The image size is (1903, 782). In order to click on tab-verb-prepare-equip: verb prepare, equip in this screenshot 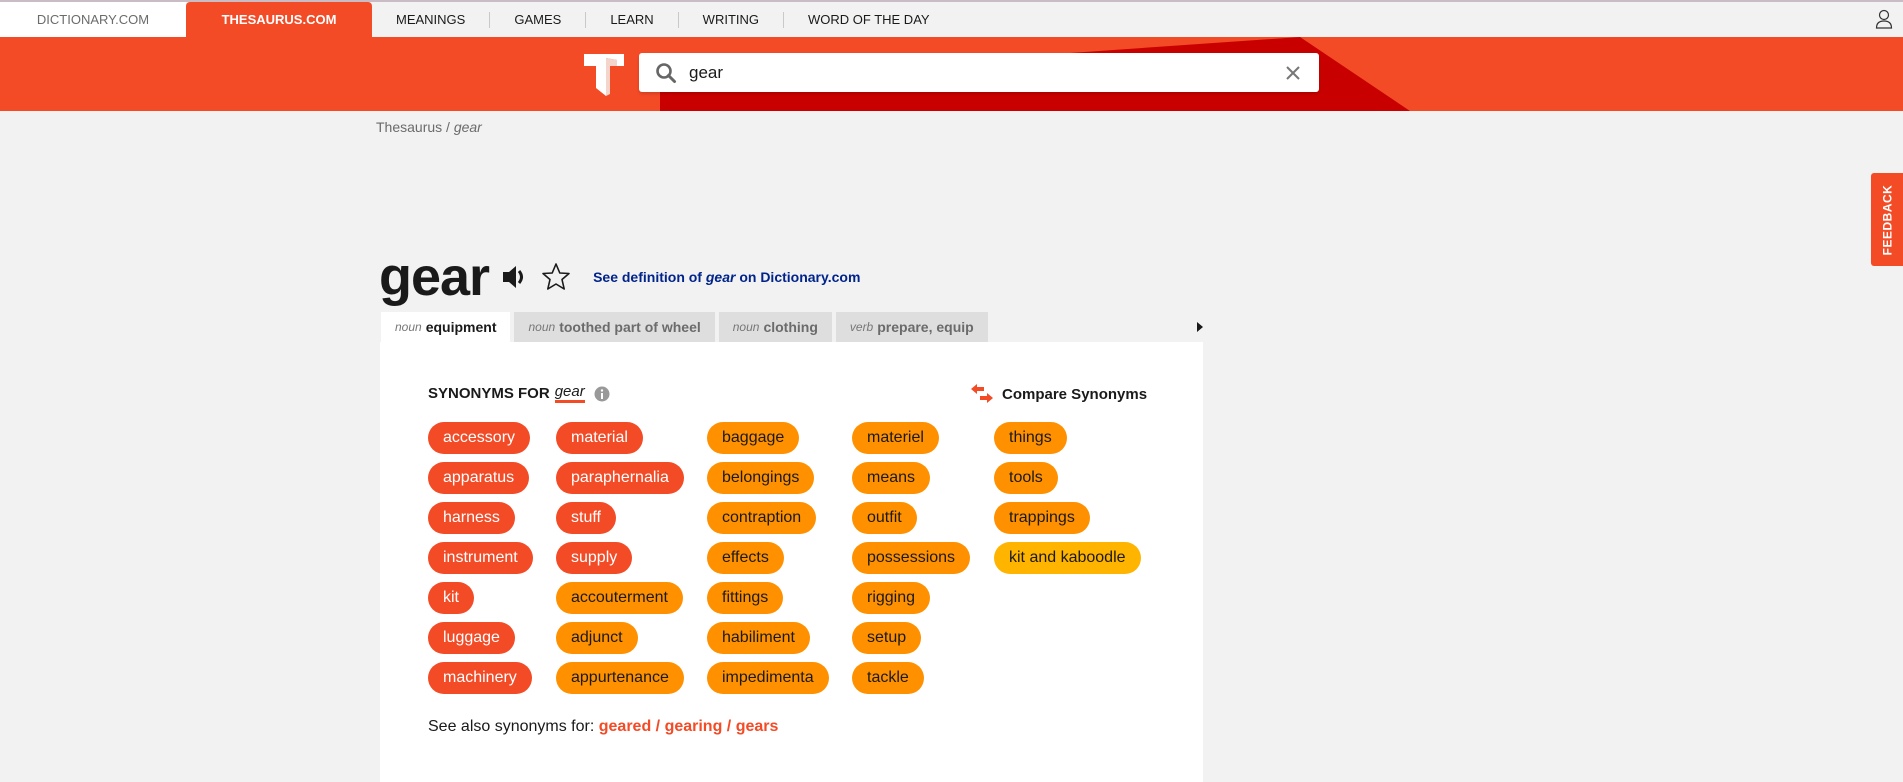, I will do `click(911, 327)`.